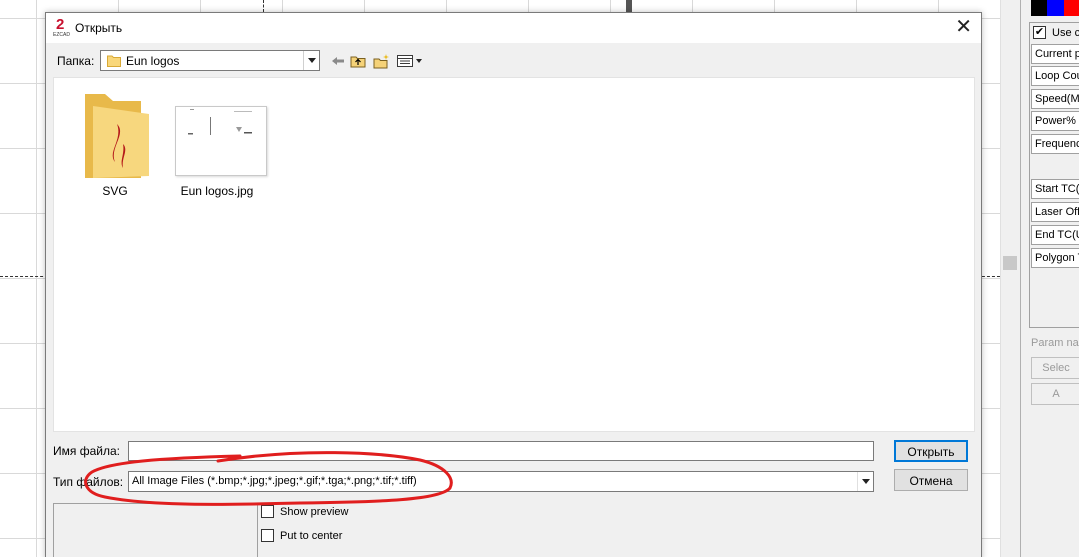 This screenshot has height=557, width=1079. What do you see at coordinates (1071, 8) in the screenshot?
I see `pen-swatch-red` at bounding box center [1071, 8].